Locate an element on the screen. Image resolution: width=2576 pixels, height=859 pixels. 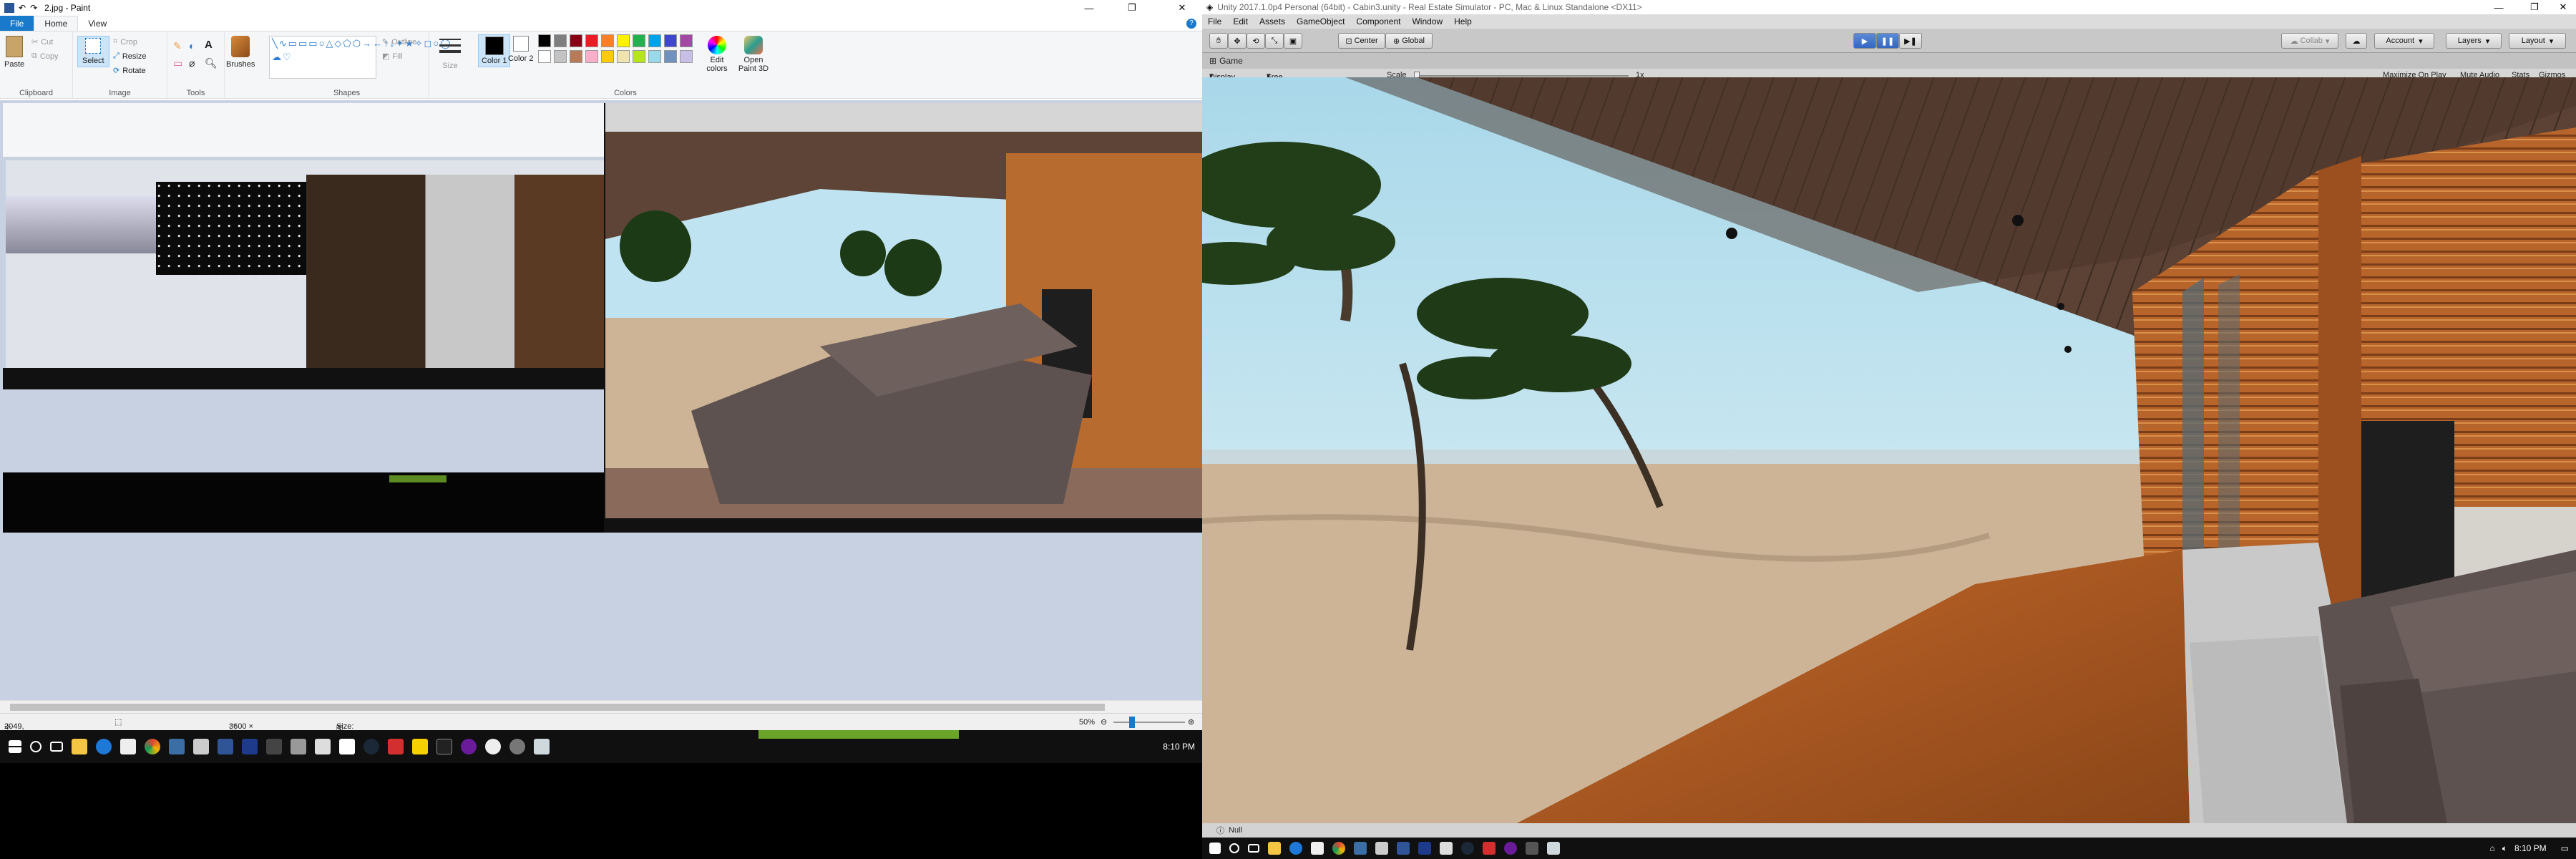
hand-tool-button: ✋︎ is located at coordinates (1218, 41).